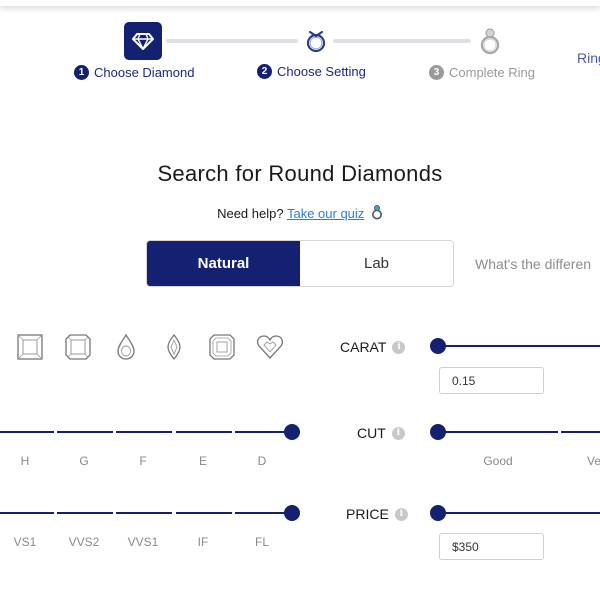  I want to click on cut-tick-label: Ve, so click(593, 461).